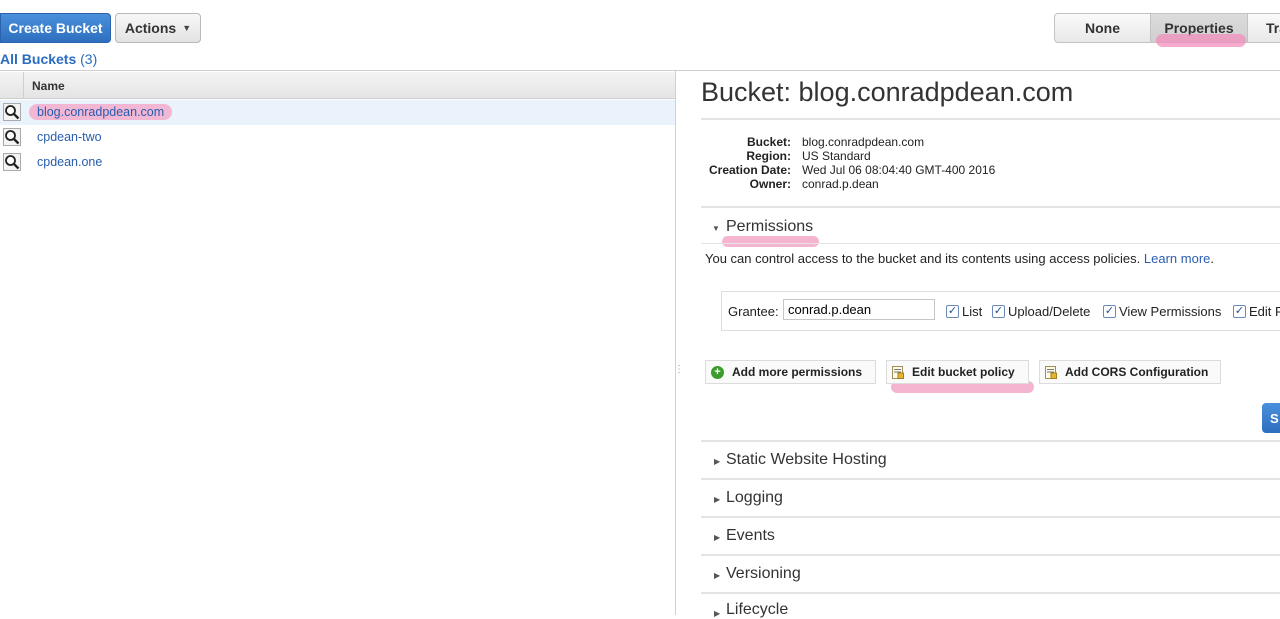 This screenshot has height=619, width=1280. What do you see at coordinates (769, 227) in the screenshot?
I see `permissions-section-header: Permissions` at bounding box center [769, 227].